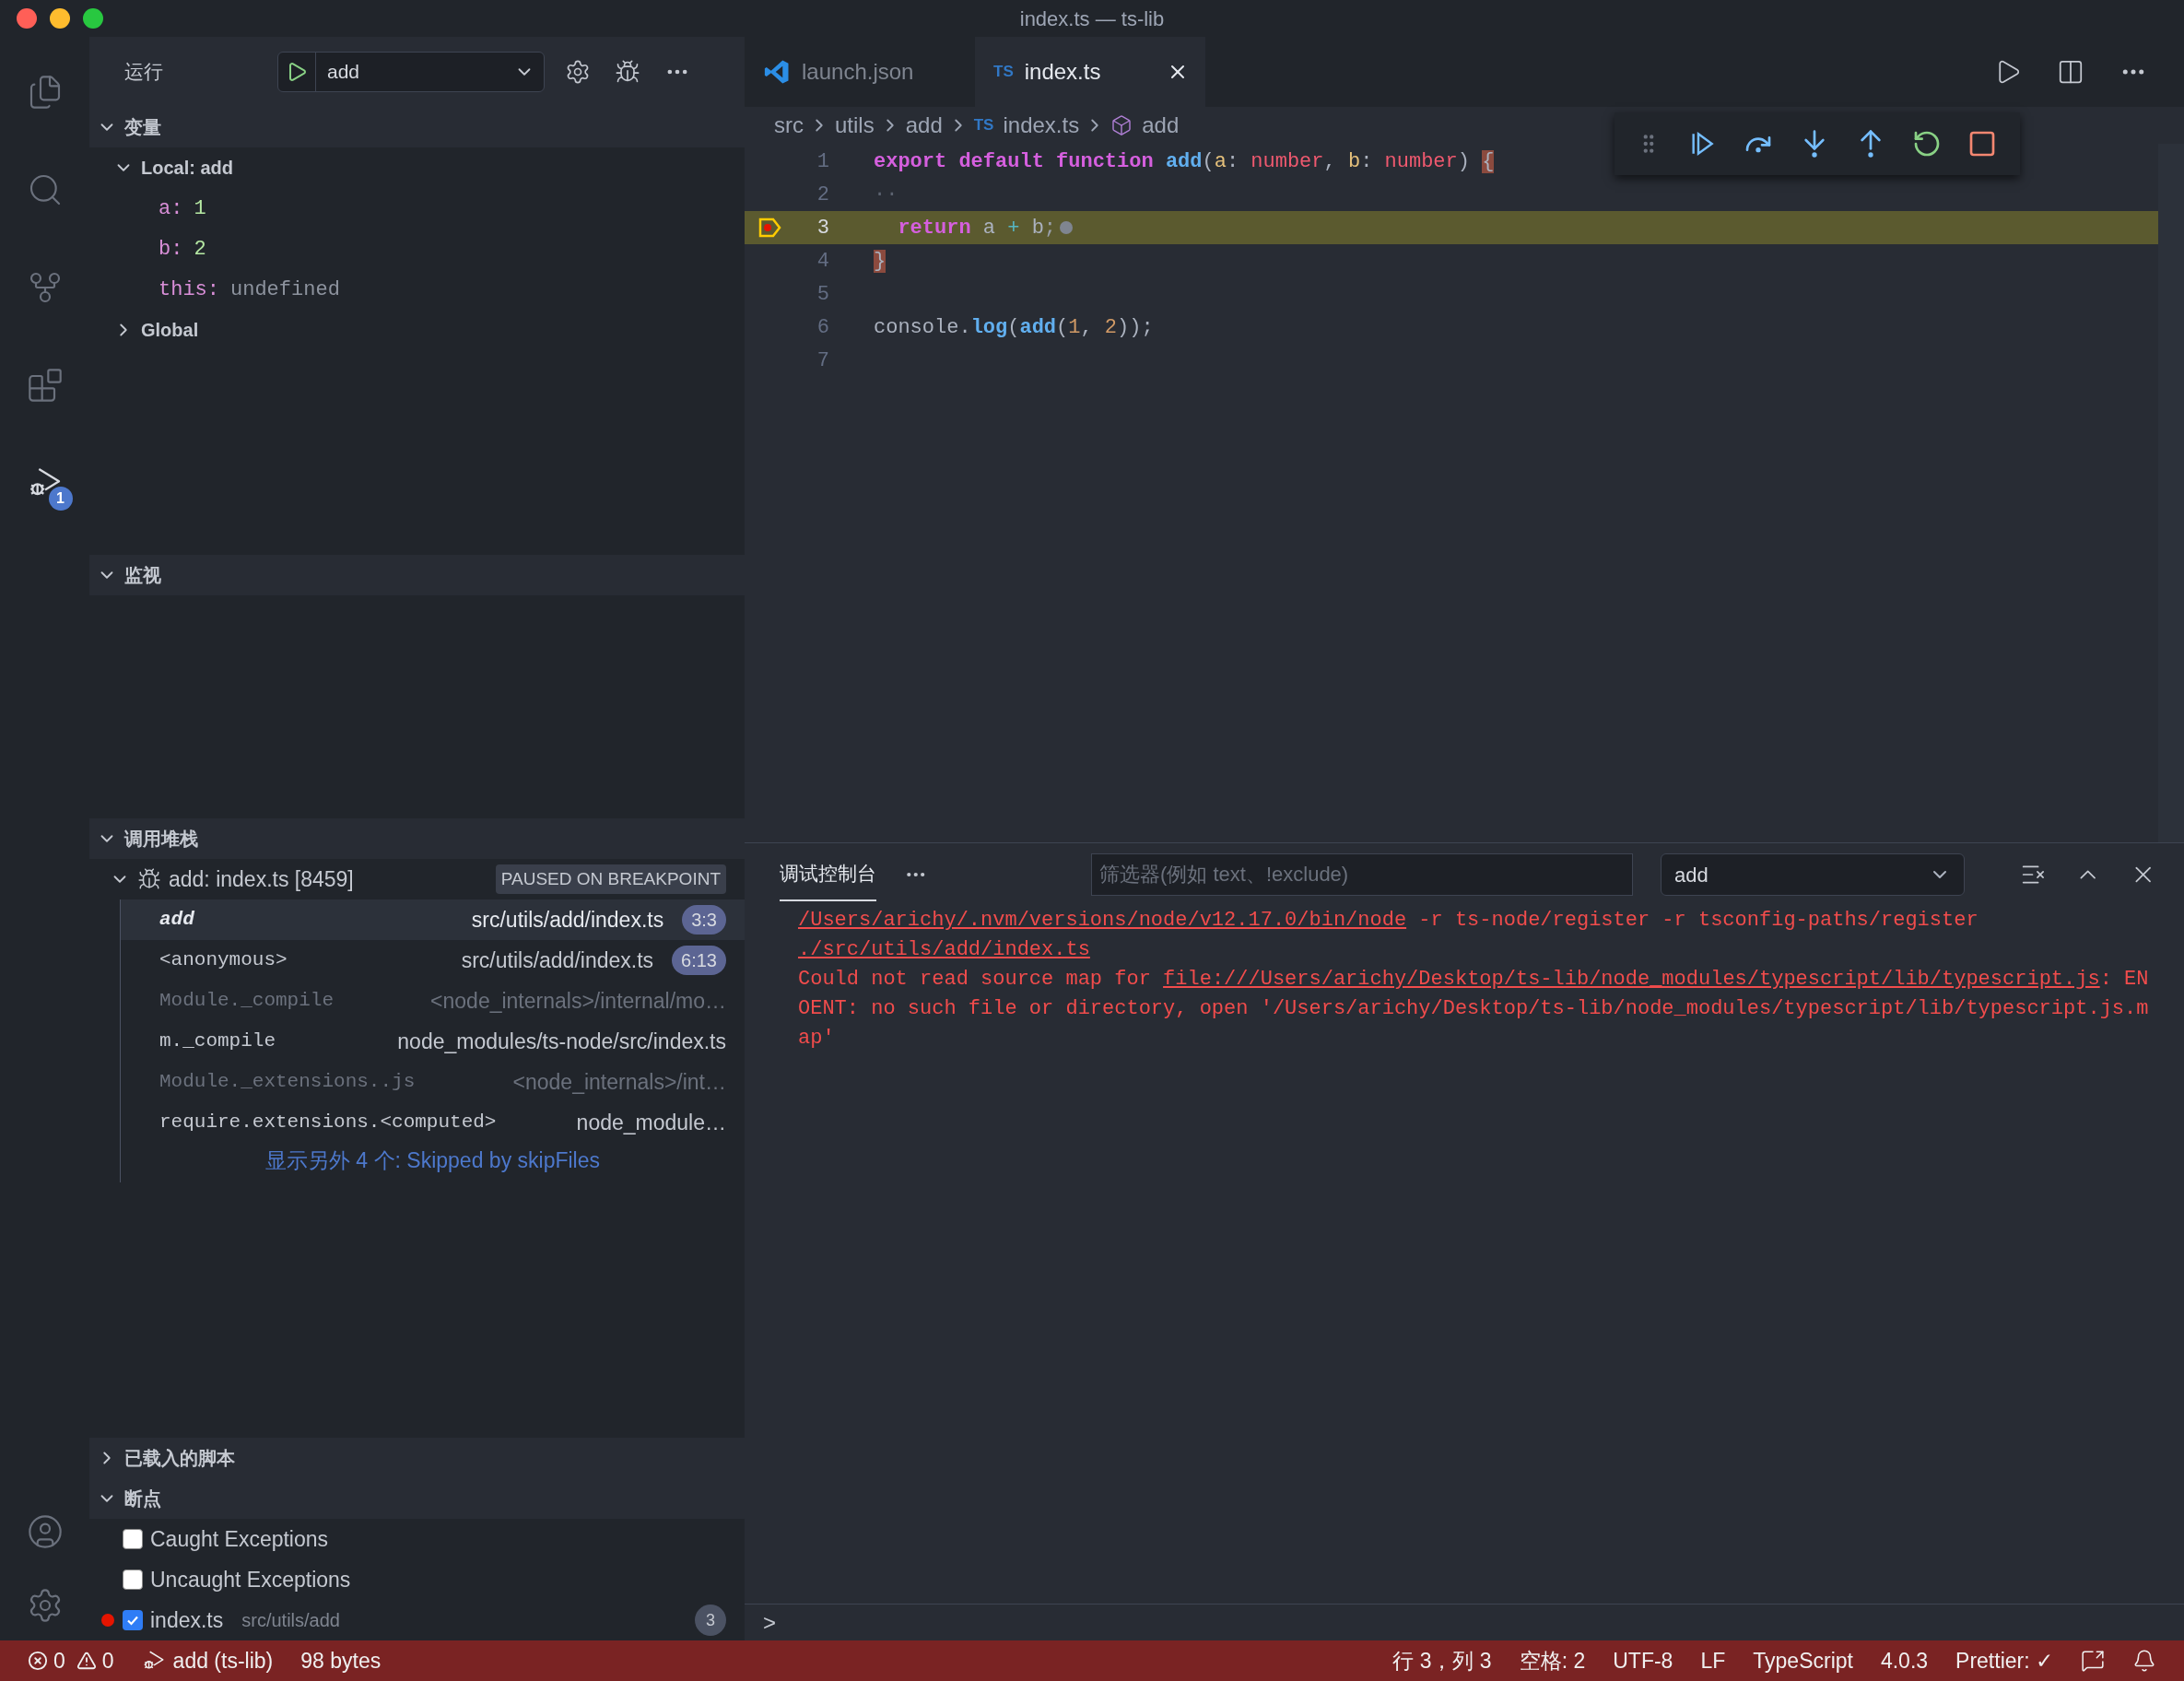  I want to click on breakpoint-row: Caught Exceptions, so click(417, 1539).